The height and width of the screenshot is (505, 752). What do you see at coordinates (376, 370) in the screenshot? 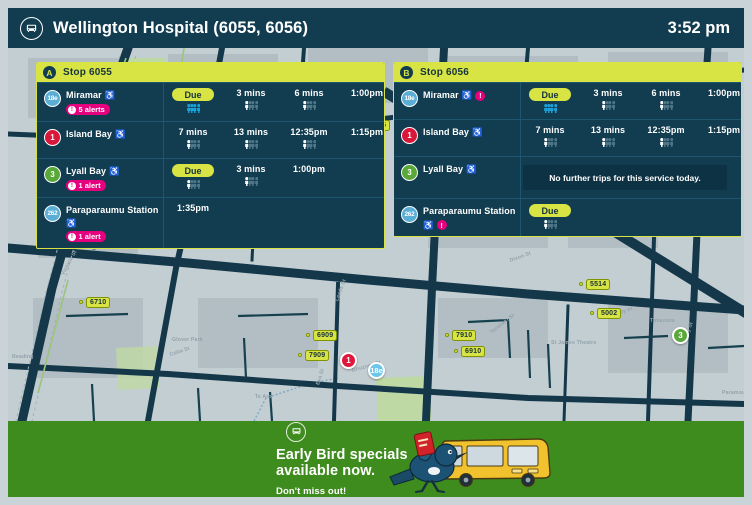
I see `map-bus-marker: 18e` at bounding box center [376, 370].